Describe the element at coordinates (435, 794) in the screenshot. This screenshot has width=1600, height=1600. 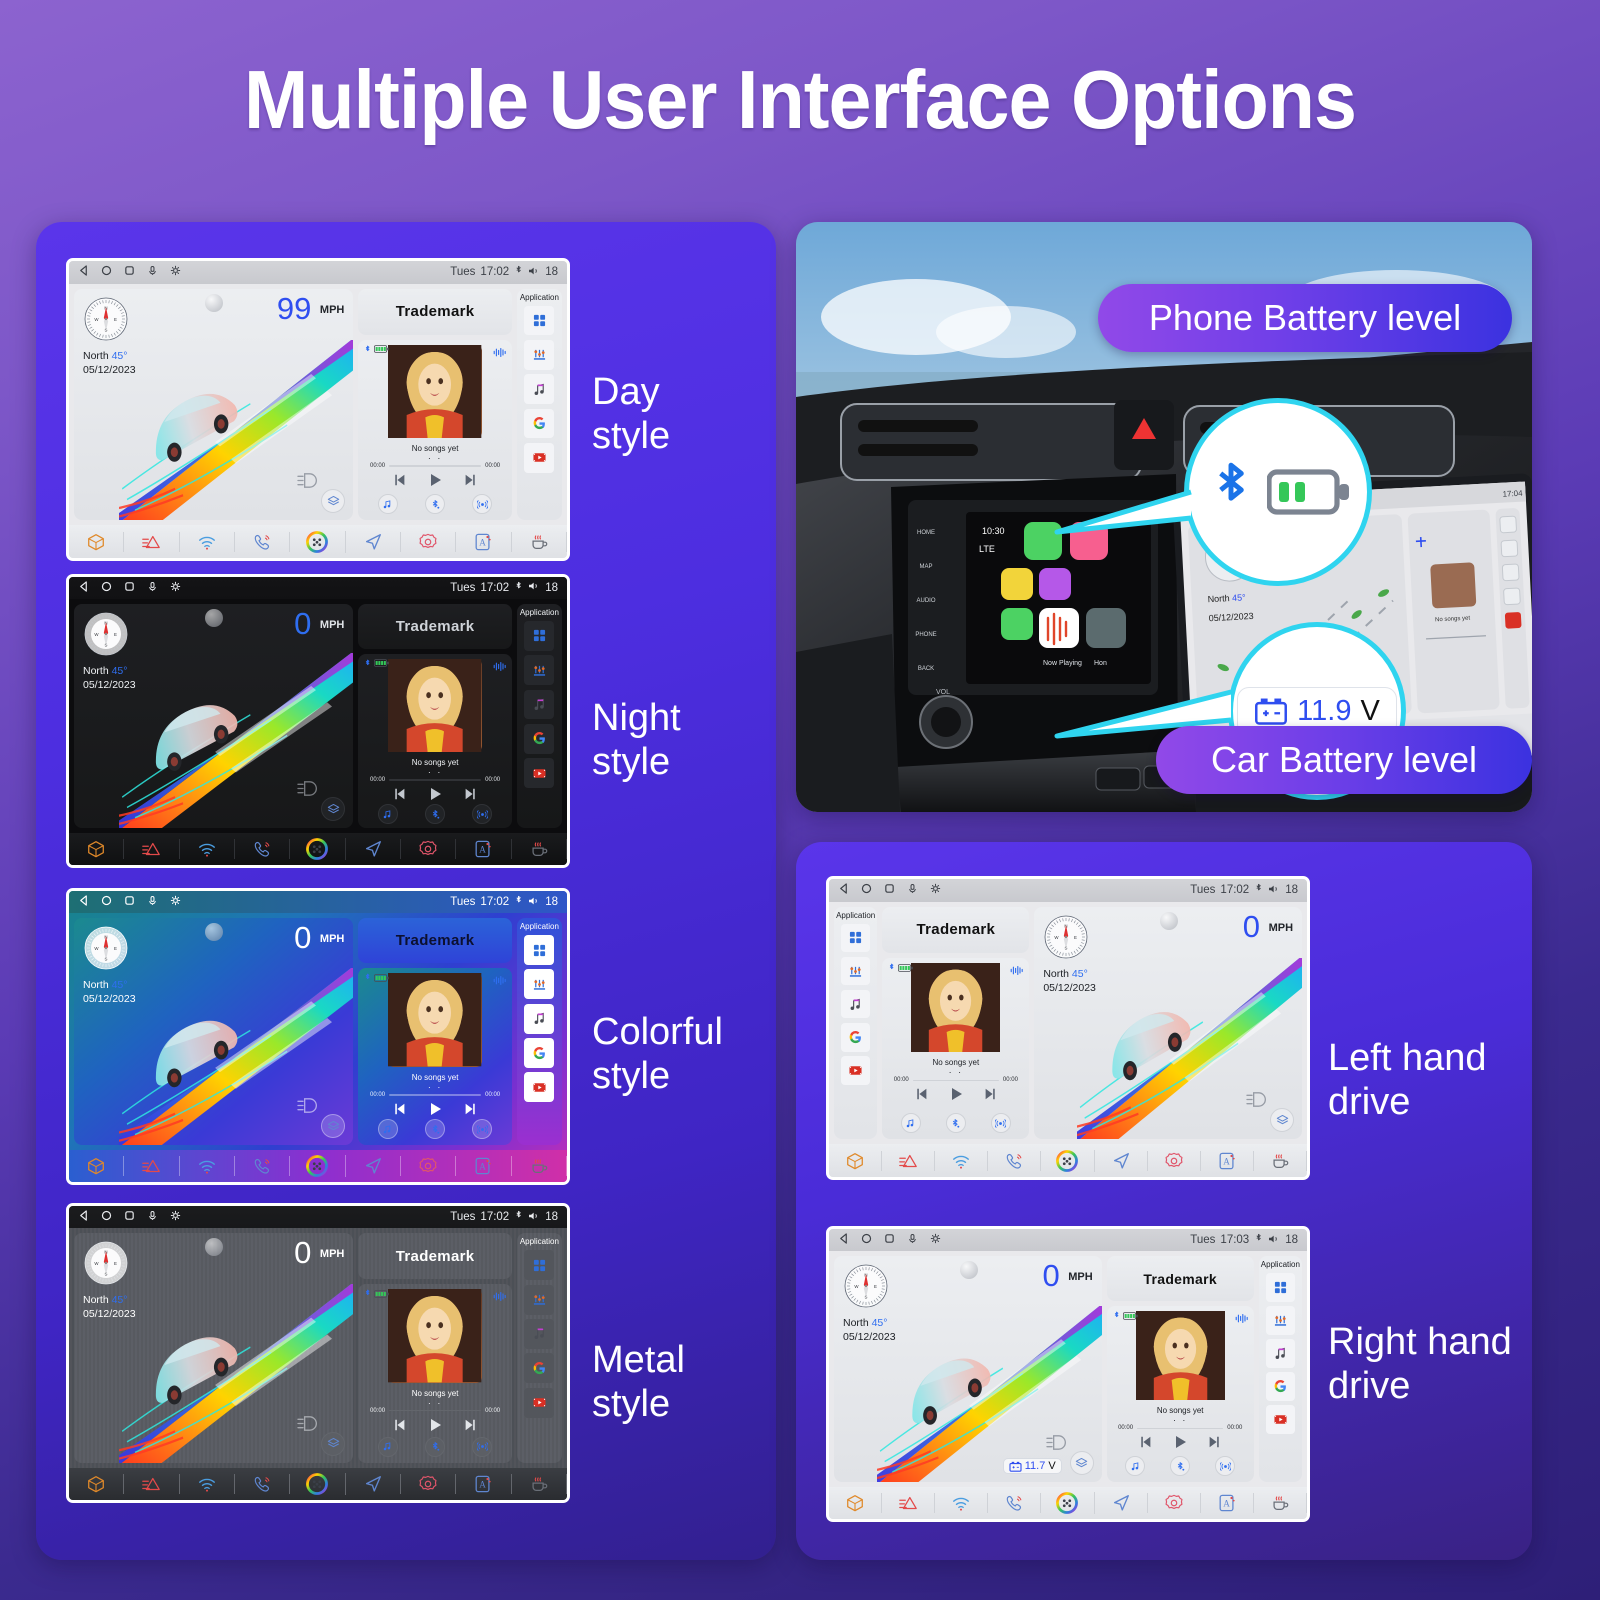
I see `play-icon` at that location.